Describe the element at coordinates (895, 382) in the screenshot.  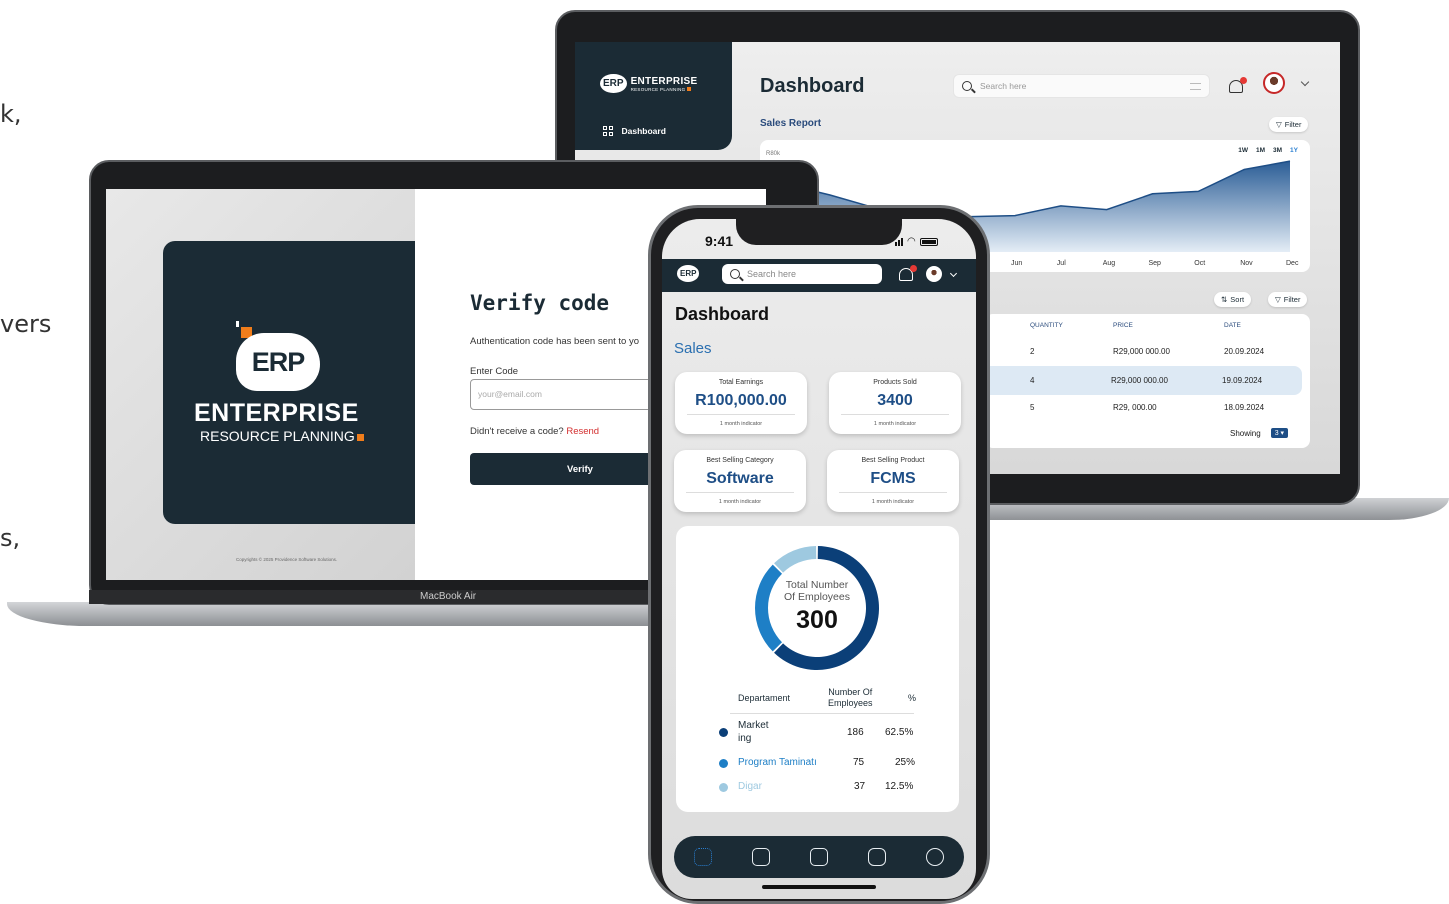
I see `kpi-label: Products Sold` at that location.